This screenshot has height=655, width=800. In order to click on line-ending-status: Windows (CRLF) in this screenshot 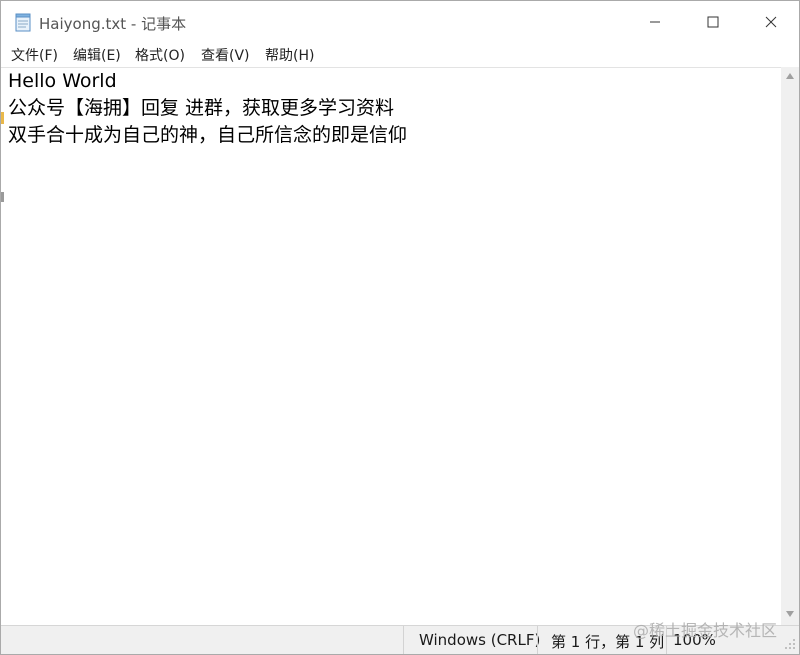, I will do `click(480, 640)`.